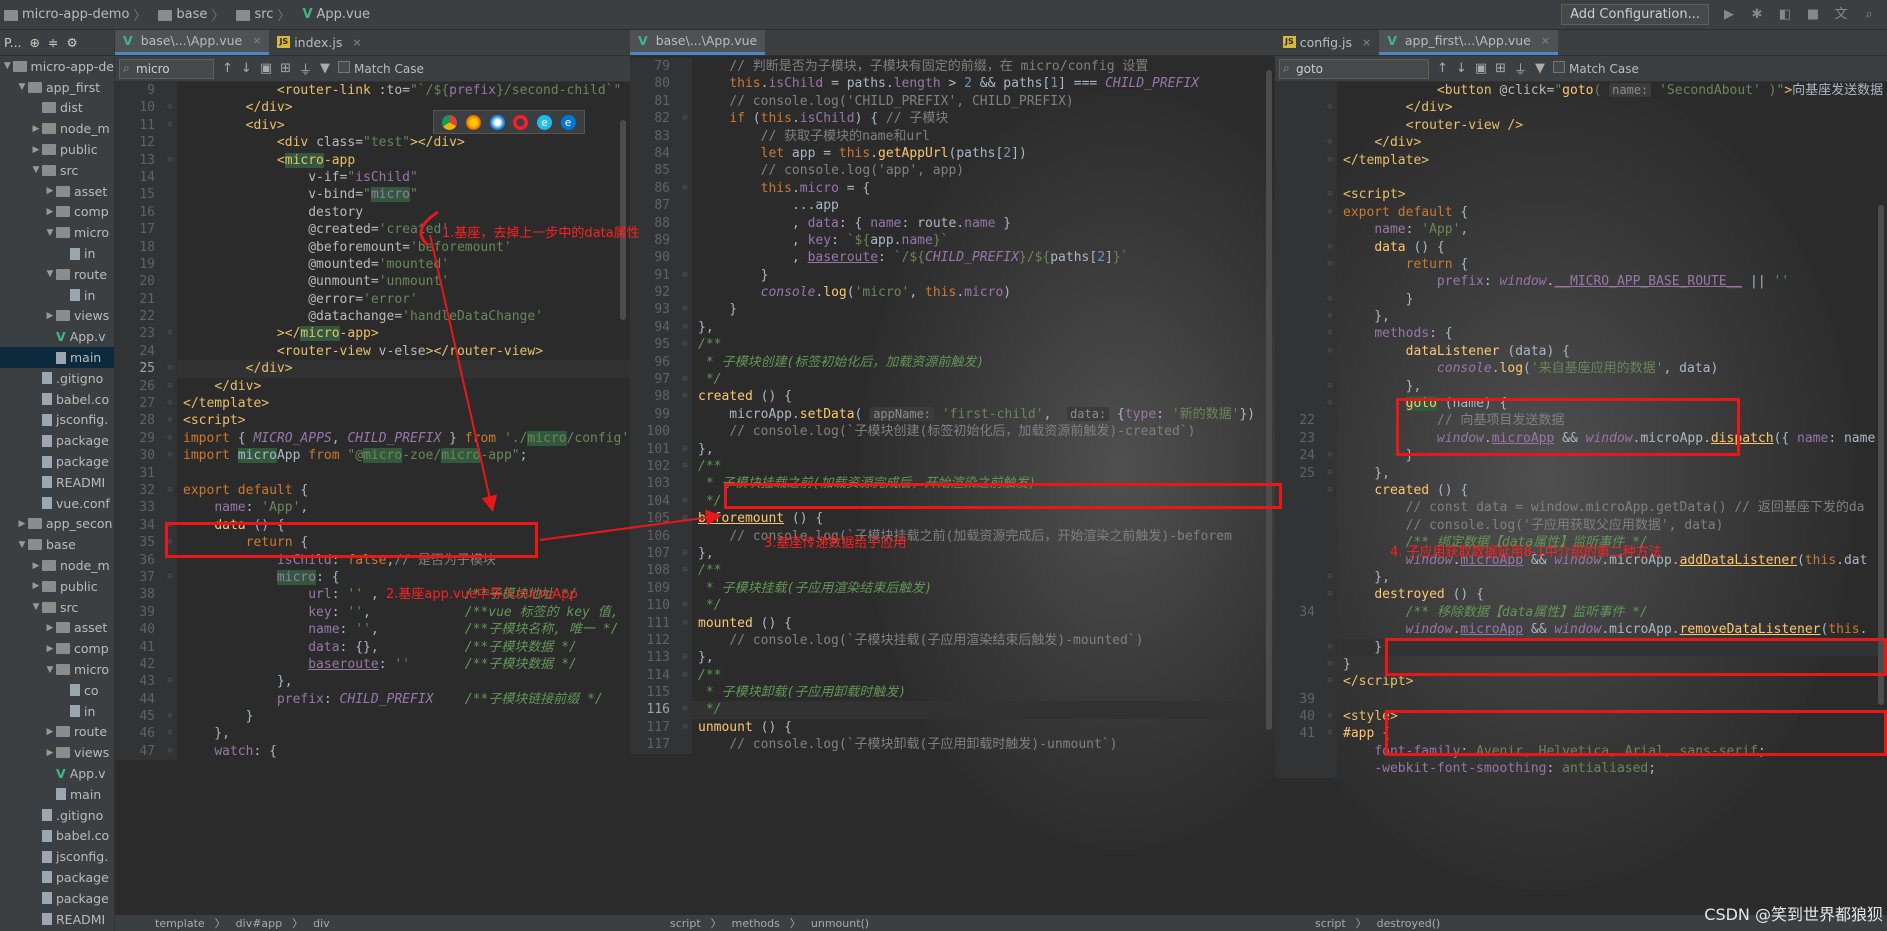 This screenshot has width=1887, height=931. I want to click on gear-icon: ⚙, so click(71, 42).